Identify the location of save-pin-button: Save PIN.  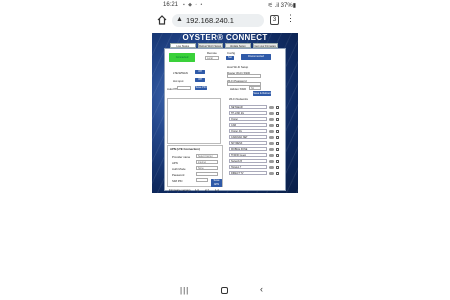
(201, 88).